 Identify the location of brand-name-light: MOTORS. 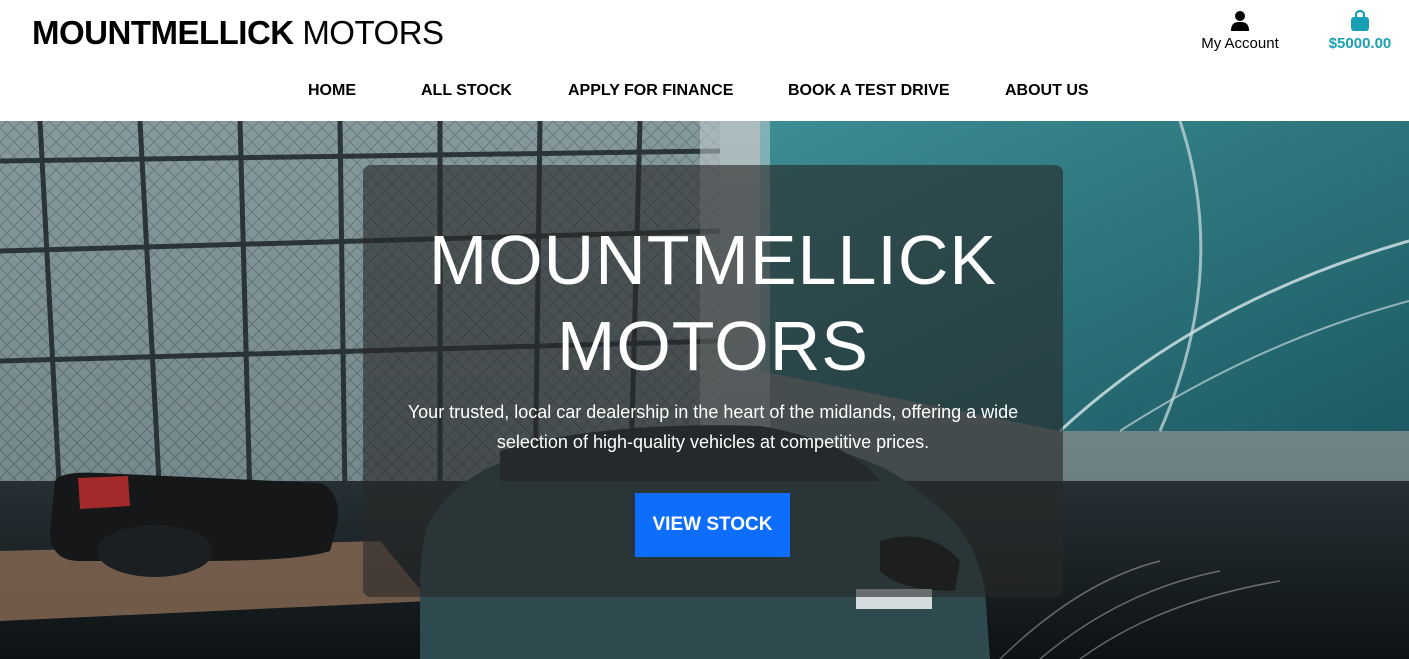
(373, 32).